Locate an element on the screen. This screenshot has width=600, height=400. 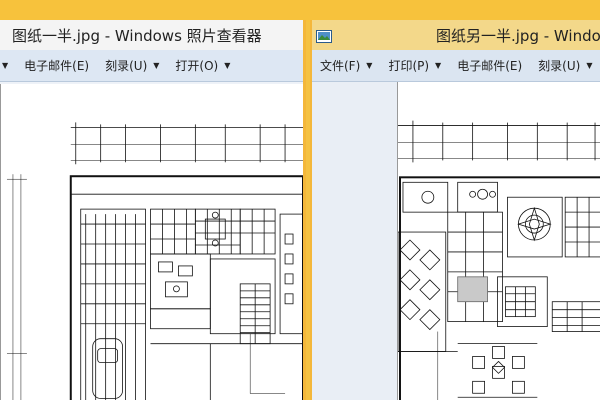
photo-viewer-icon is located at coordinates (324, 36).